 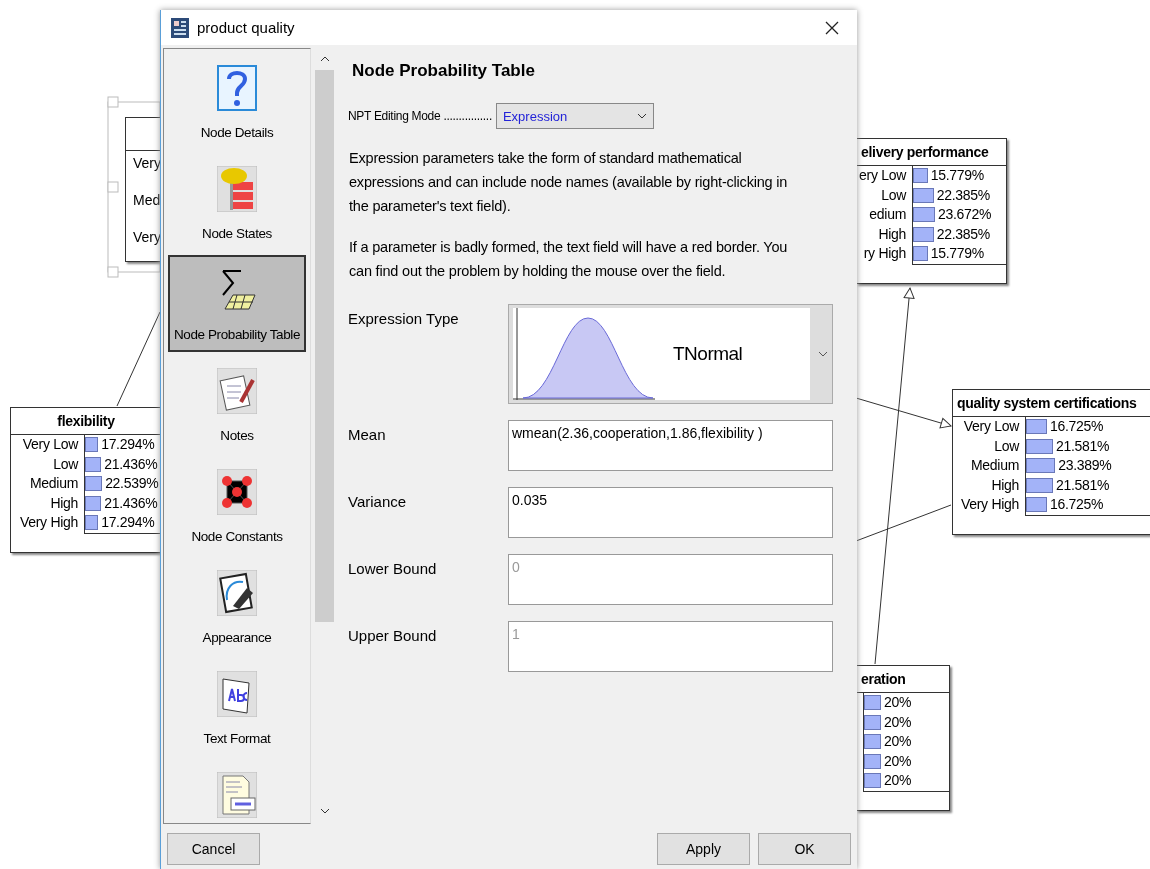 What do you see at coordinates (569, 259) in the screenshot?
I see `help-text: If a parameter is badly formed, the text field will have a red border. You can find out the problem by holding the mouse over the field.` at bounding box center [569, 259].